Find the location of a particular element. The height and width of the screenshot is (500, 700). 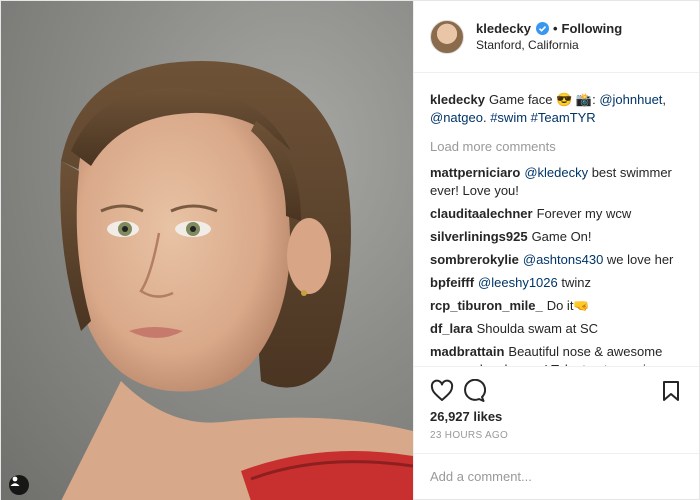

comment-item: bpfeifff @leeshy1026 twinz is located at coordinates (556, 283).